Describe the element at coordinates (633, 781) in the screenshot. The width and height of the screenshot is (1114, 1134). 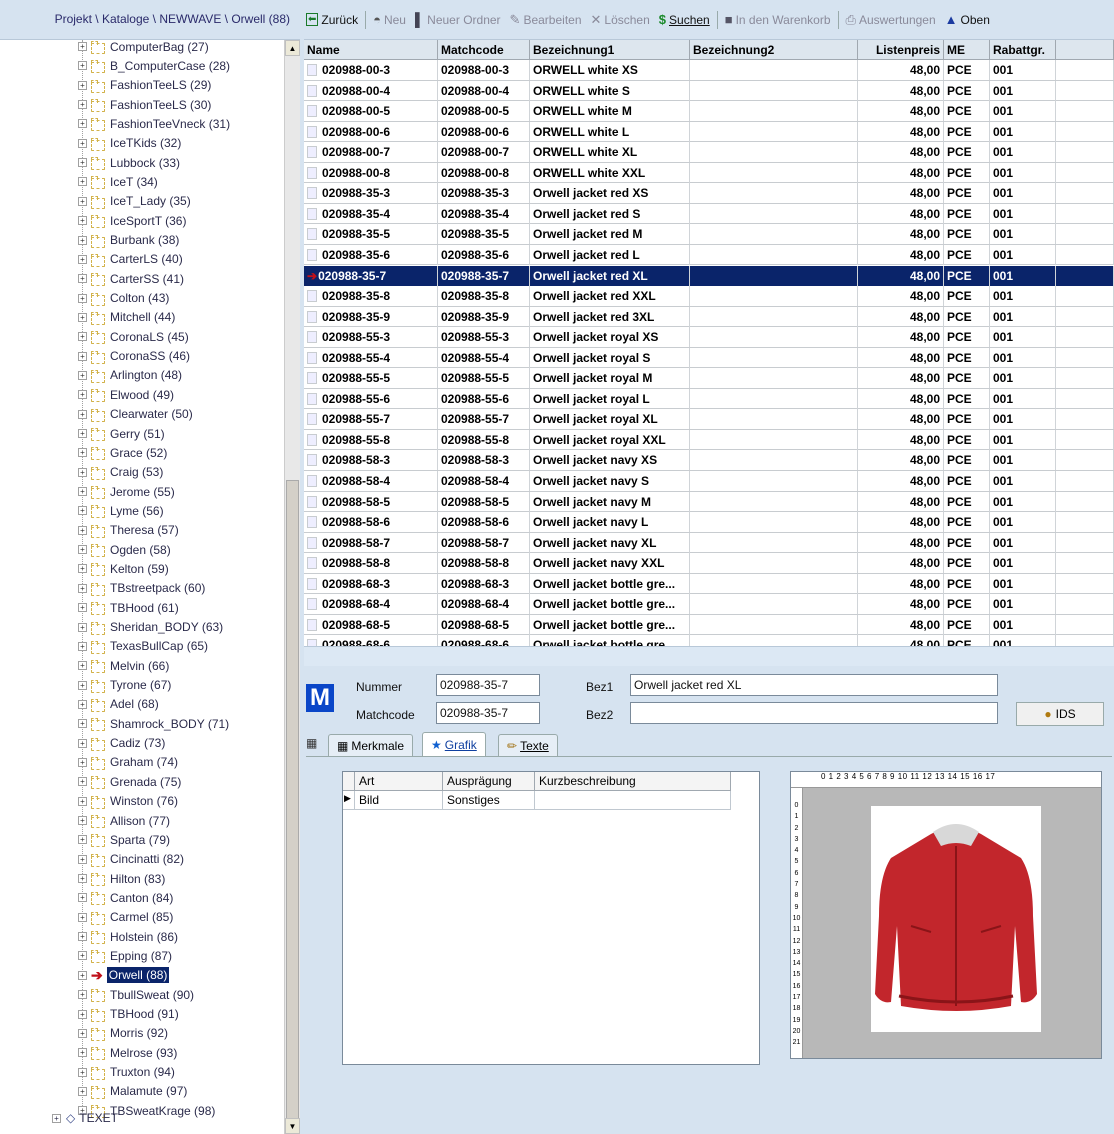
I see `column-header: Kurzbeschreibung` at that location.